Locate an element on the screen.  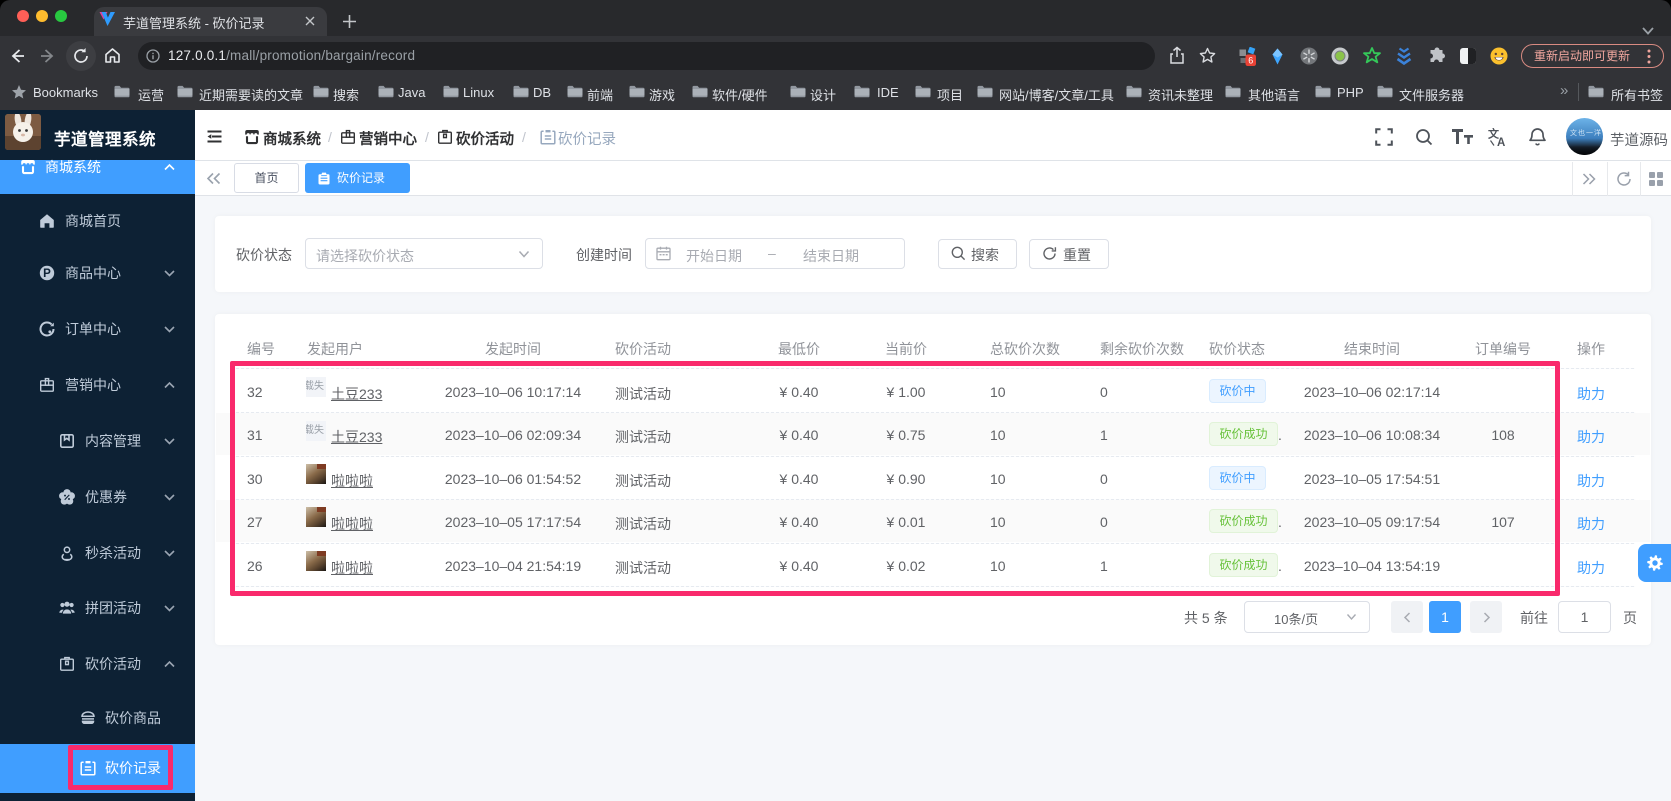
svg-text: A is located at coordinates (1501, 142).